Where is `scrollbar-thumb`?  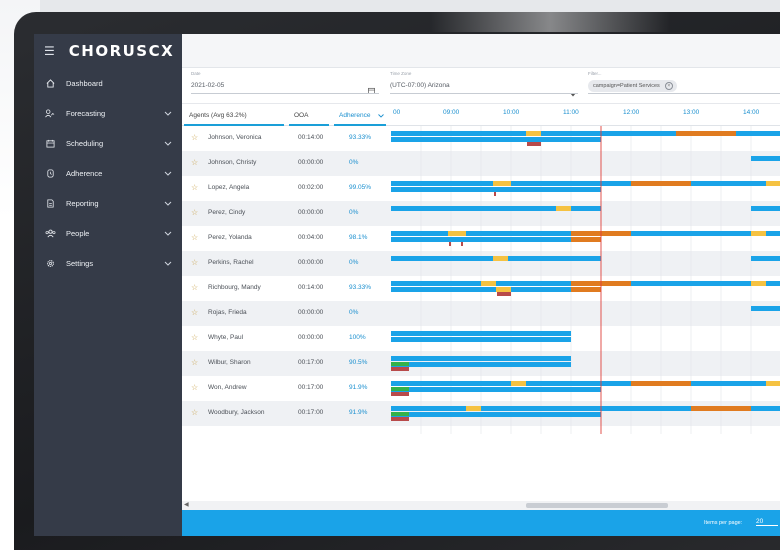 scrollbar-thumb is located at coordinates (597, 505).